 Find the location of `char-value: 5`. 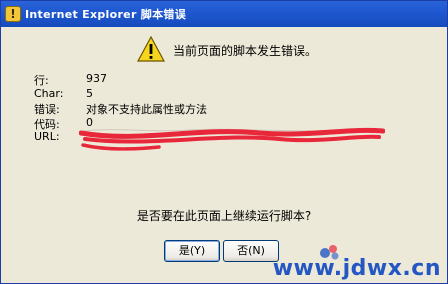

char-value: 5 is located at coordinates (89, 93).